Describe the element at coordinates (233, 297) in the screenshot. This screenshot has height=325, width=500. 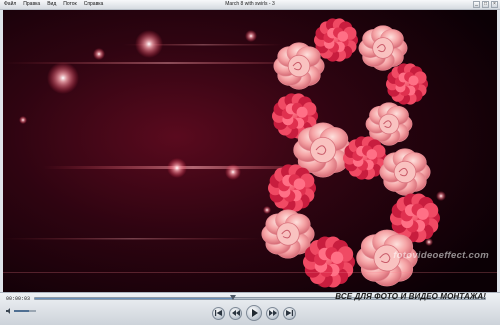
I see `seek-thumb` at that location.